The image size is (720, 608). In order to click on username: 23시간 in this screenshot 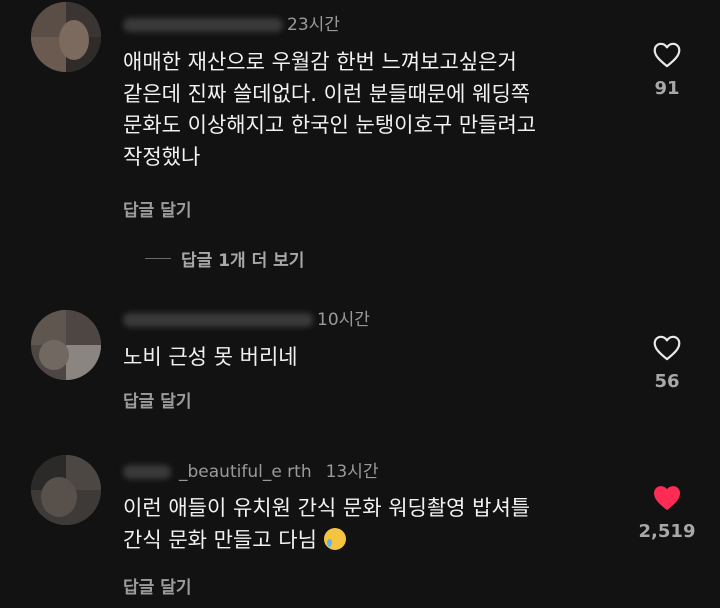, I will do `click(231, 22)`.